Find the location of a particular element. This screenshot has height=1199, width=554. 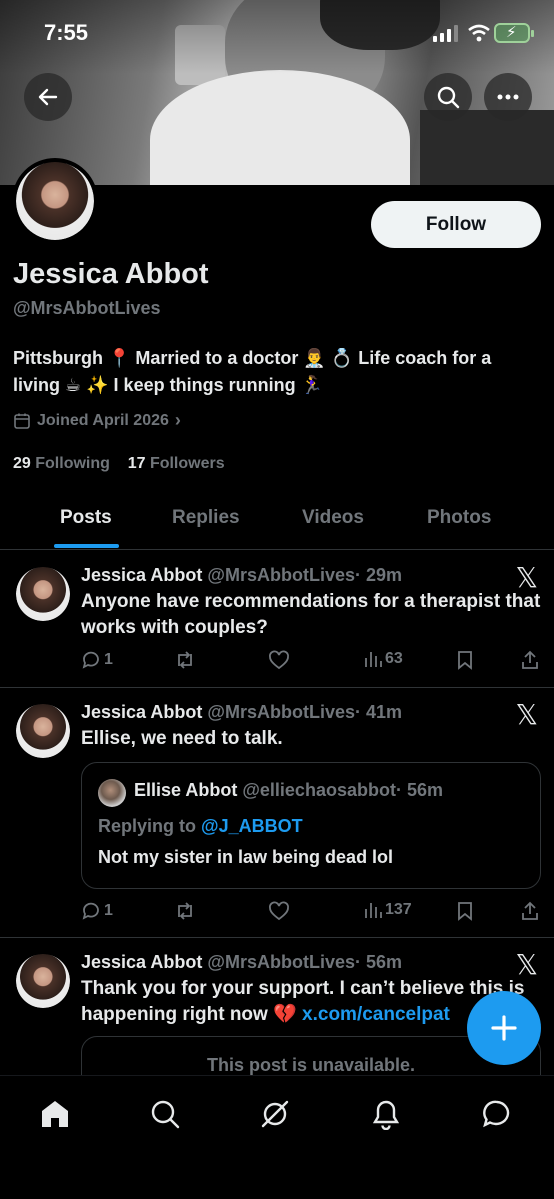

home-icon is located at coordinates (55, 1114).